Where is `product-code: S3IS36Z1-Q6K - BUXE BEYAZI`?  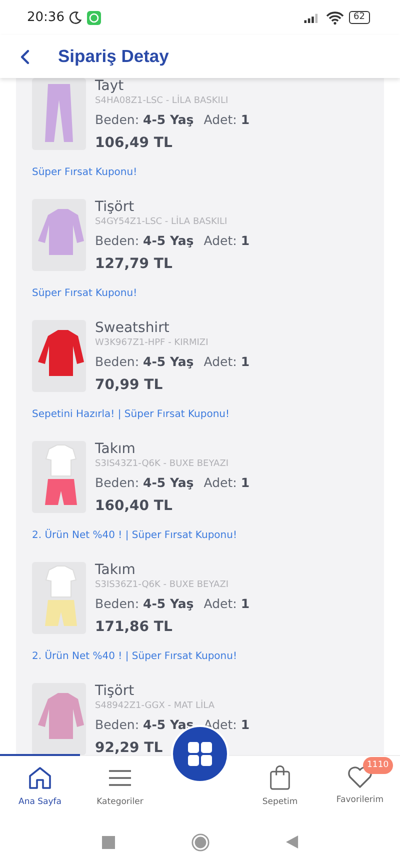 product-code: S3IS36Z1-Q6K - BUXE BEYAZI is located at coordinates (162, 585).